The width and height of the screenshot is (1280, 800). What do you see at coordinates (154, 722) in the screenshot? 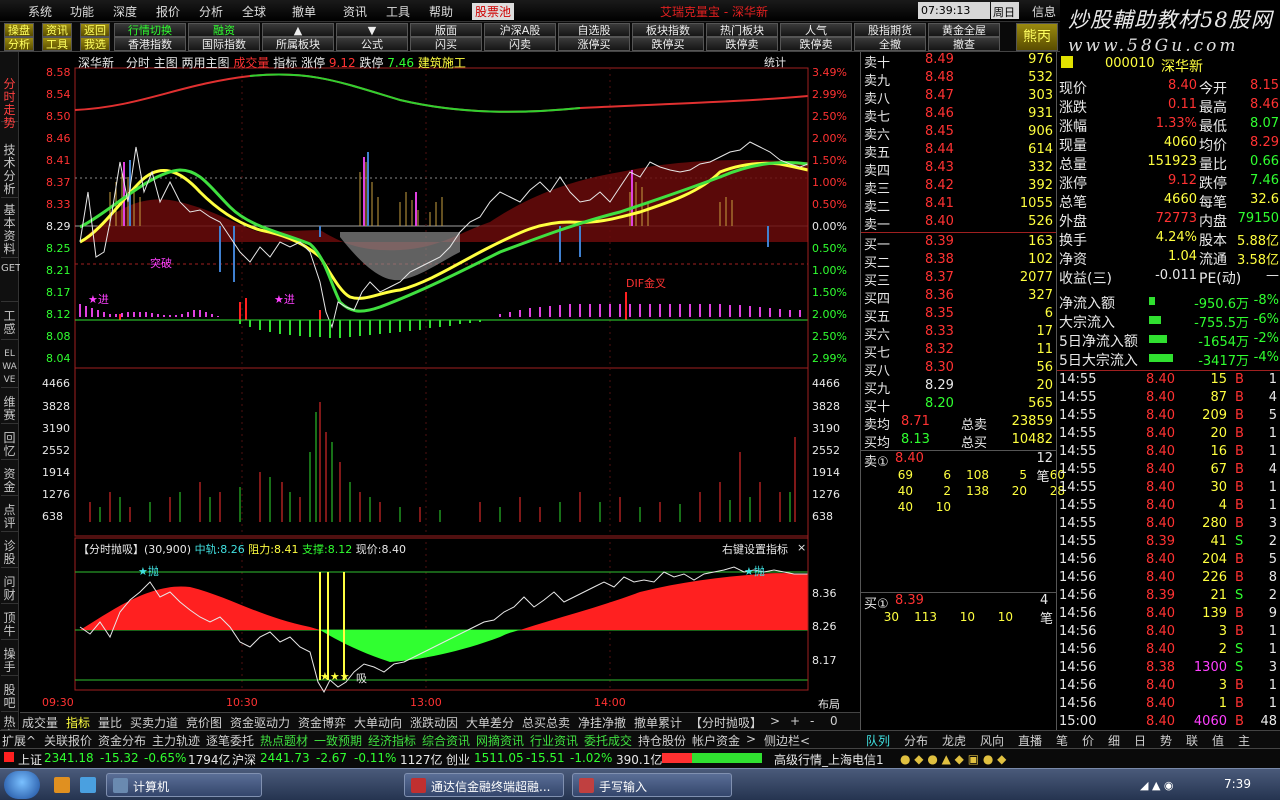
I see `indicator-tab: 买卖力道` at bounding box center [154, 722].